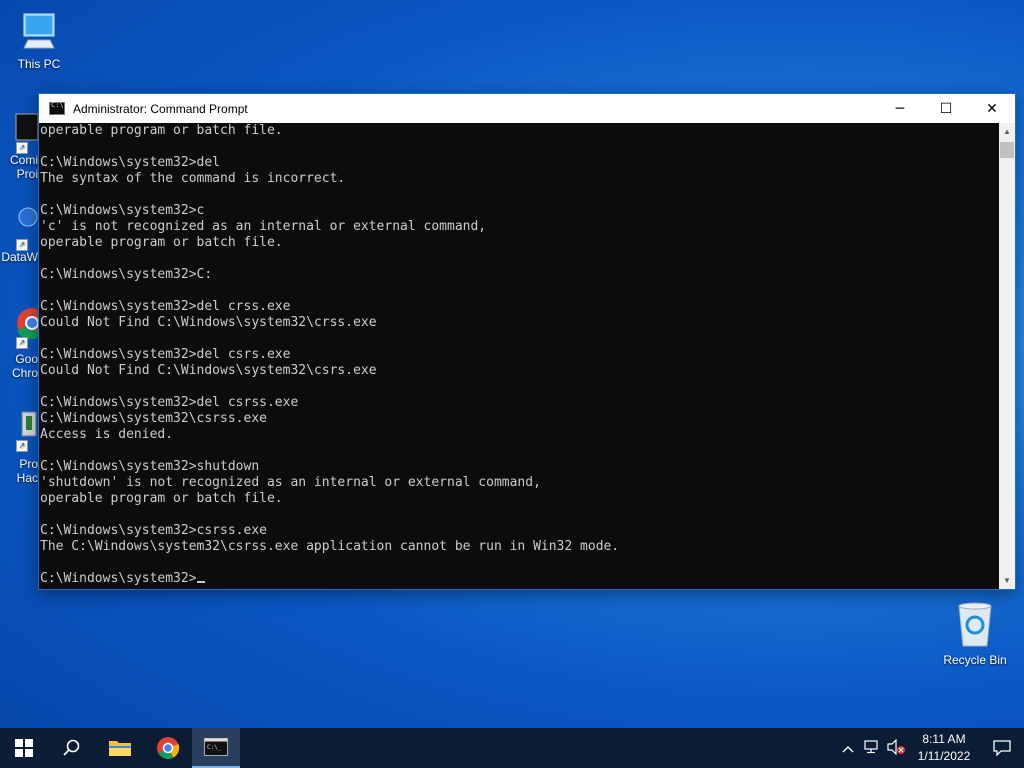  I want to click on datawipe-shortcut: ↗ DataW, so click(19, 234).